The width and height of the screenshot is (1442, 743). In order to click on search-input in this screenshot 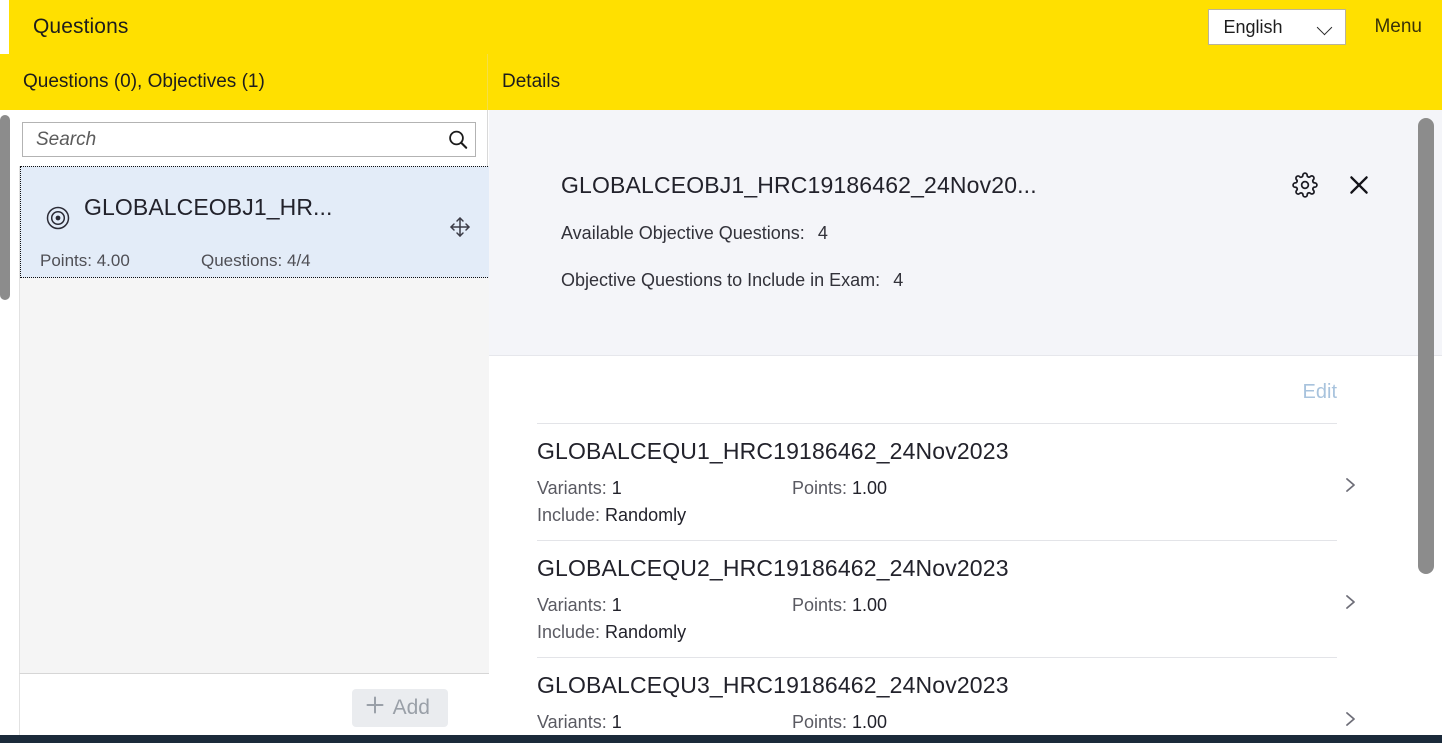, I will do `click(232, 139)`.